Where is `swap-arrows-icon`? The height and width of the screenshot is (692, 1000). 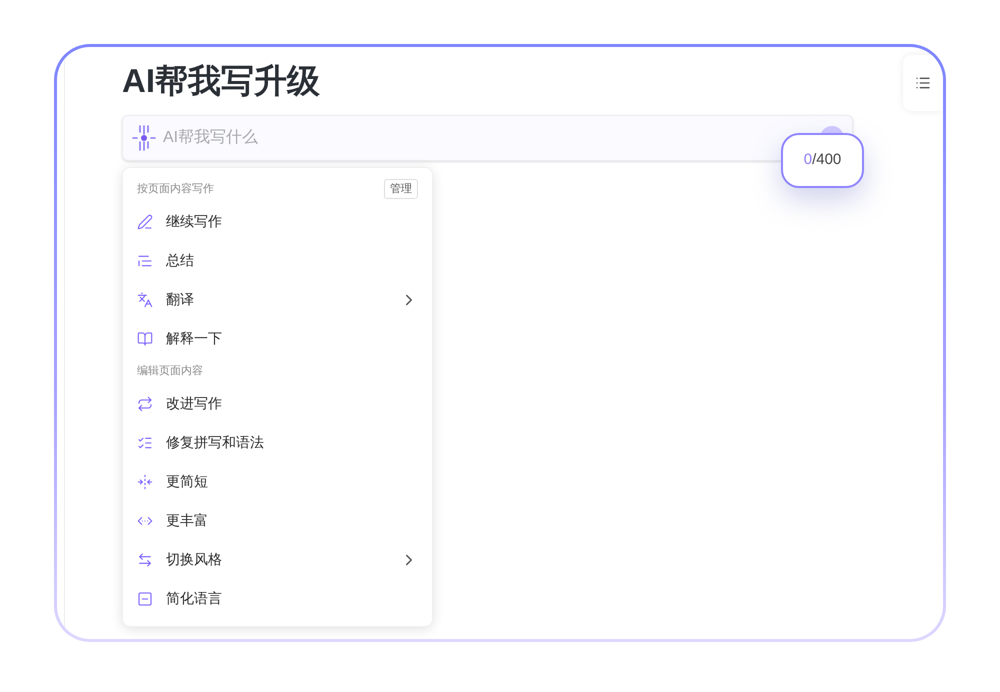
swap-arrows-icon is located at coordinates (145, 560).